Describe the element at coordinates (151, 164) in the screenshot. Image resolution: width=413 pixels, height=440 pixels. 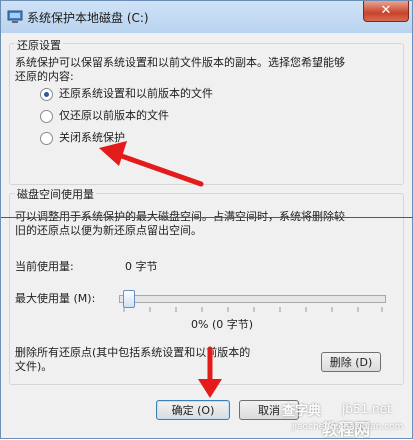
I see `red-arrow-icon` at that location.